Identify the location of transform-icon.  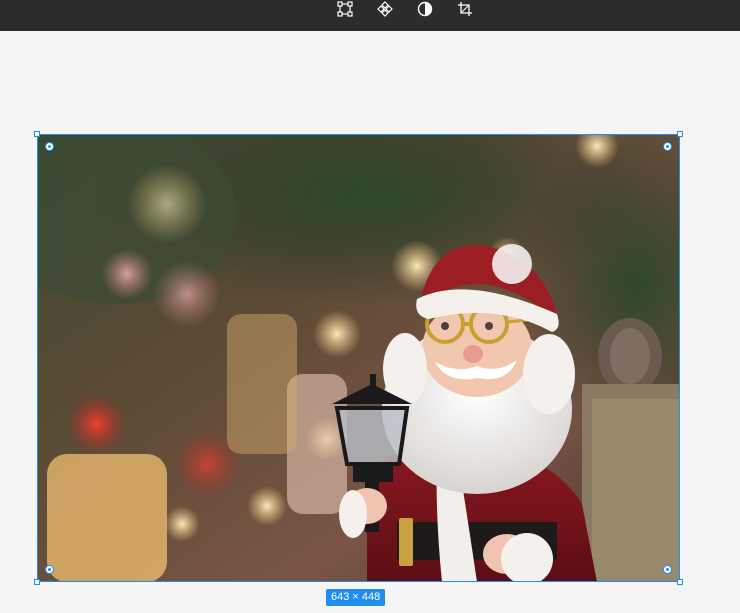
(345, 9).